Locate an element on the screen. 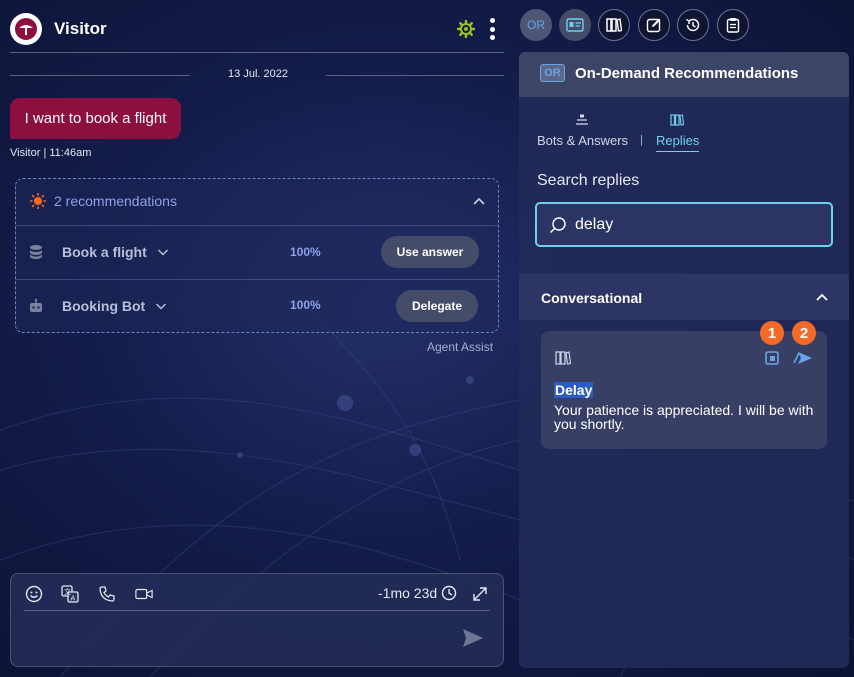 This screenshot has height=677, width=854. history-icon is located at coordinates (693, 25).